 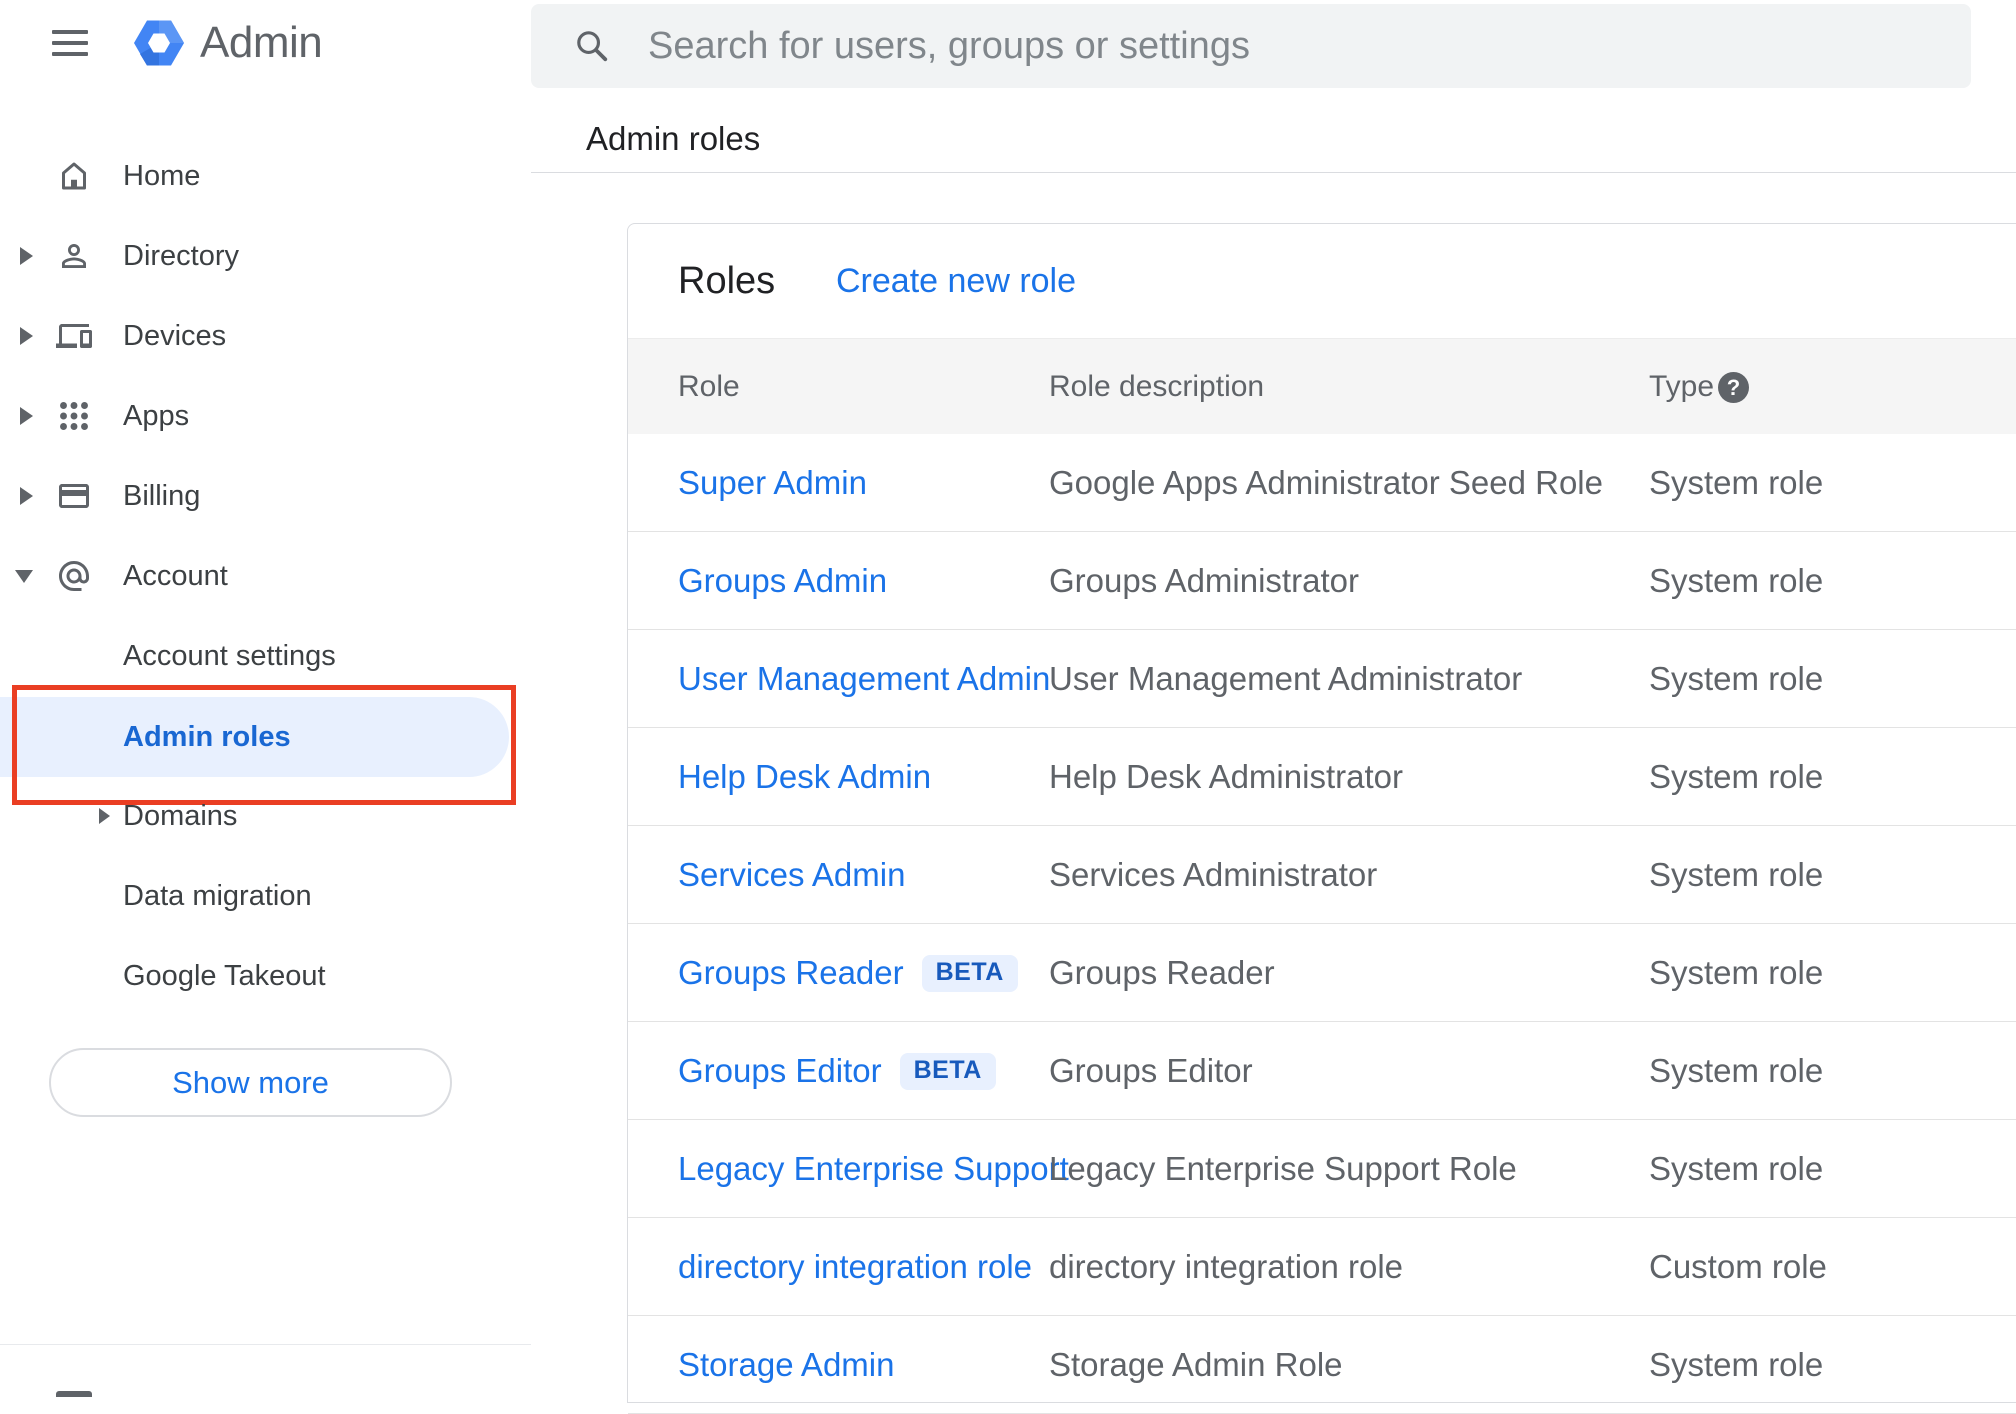 I want to click on header-divider, so click(x=1273, y=172).